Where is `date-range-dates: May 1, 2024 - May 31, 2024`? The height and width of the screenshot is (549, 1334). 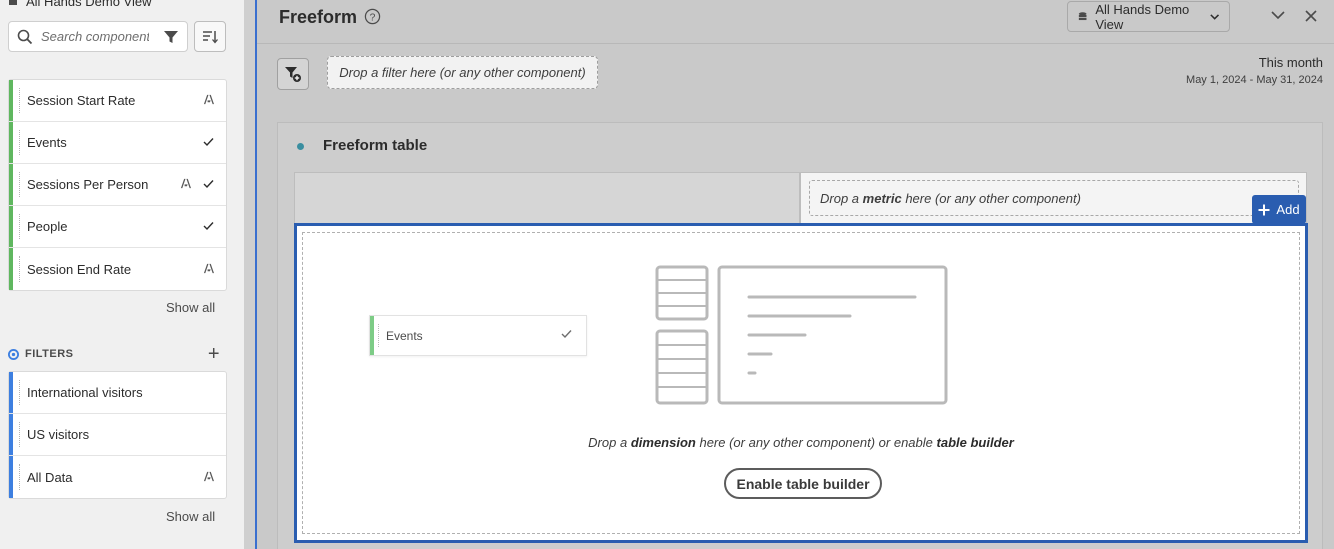
date-range-dates: May 1, 2024 - May 31, 2024 is located at coordinates (1254, 80).